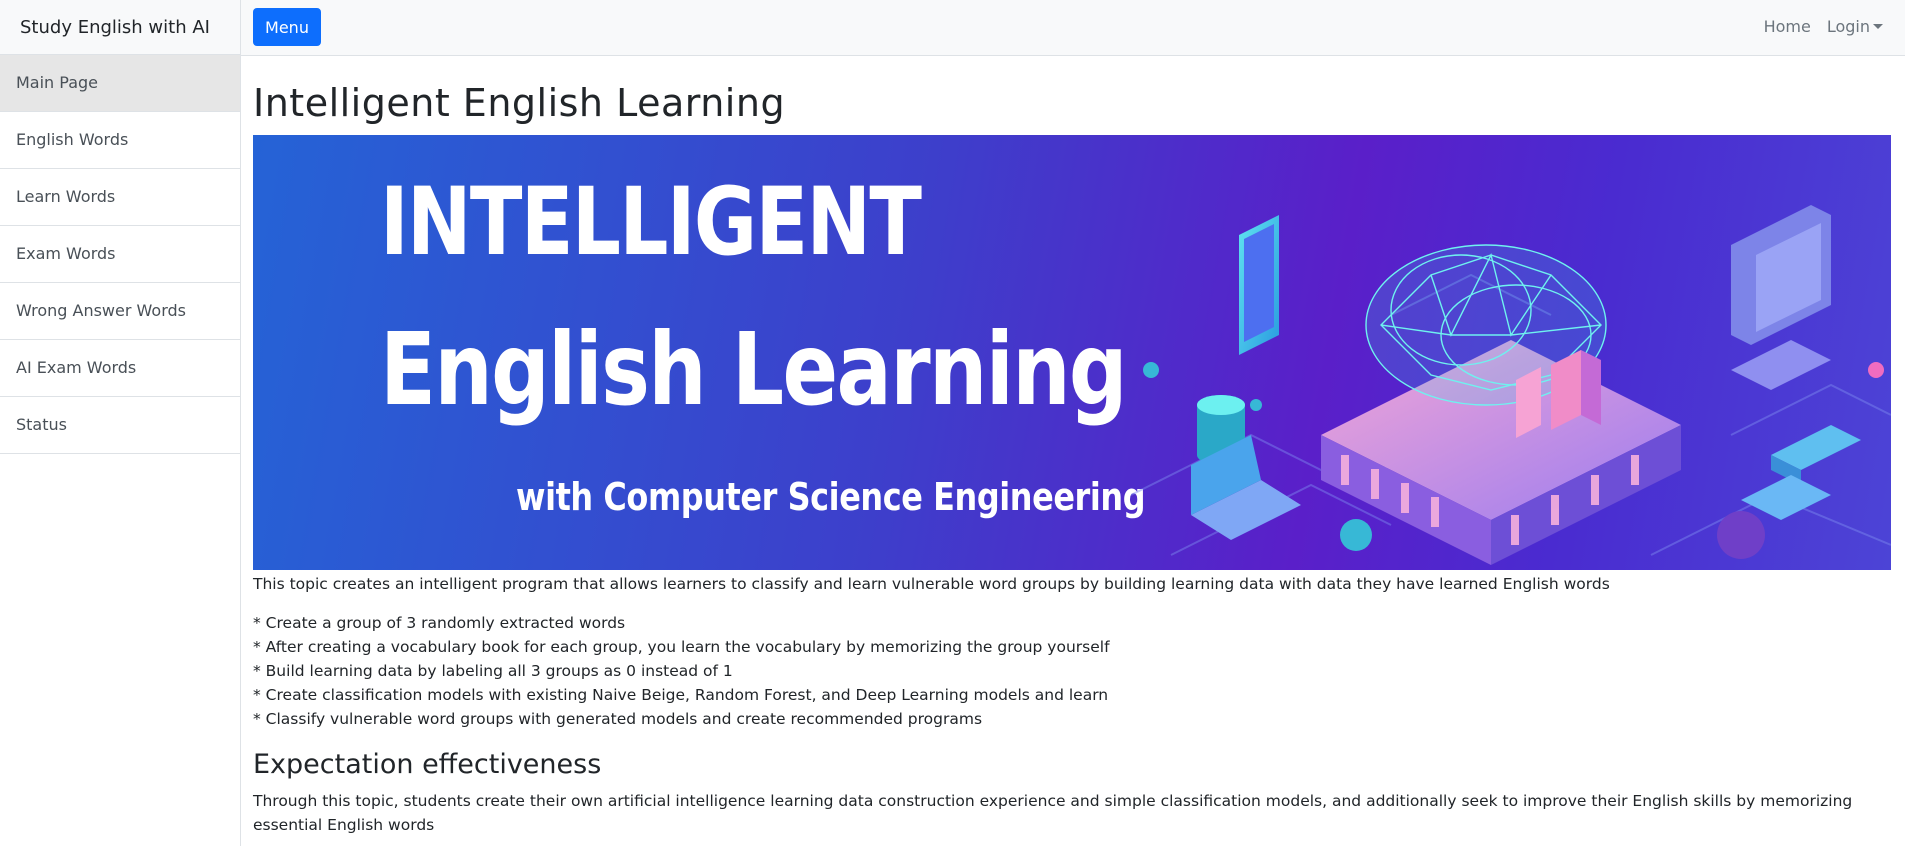 The height and width of the screenshot is (846, 1905). Describe the element at coordinates (831, 496) in the screenshot. I see `banner-text-line3: with Computer Science Engineering` at that location.